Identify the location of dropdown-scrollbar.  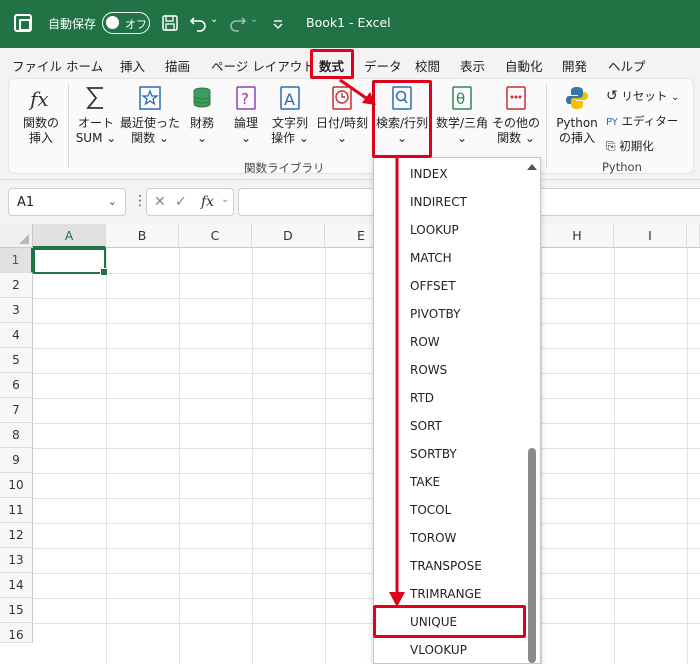
(532, 555).